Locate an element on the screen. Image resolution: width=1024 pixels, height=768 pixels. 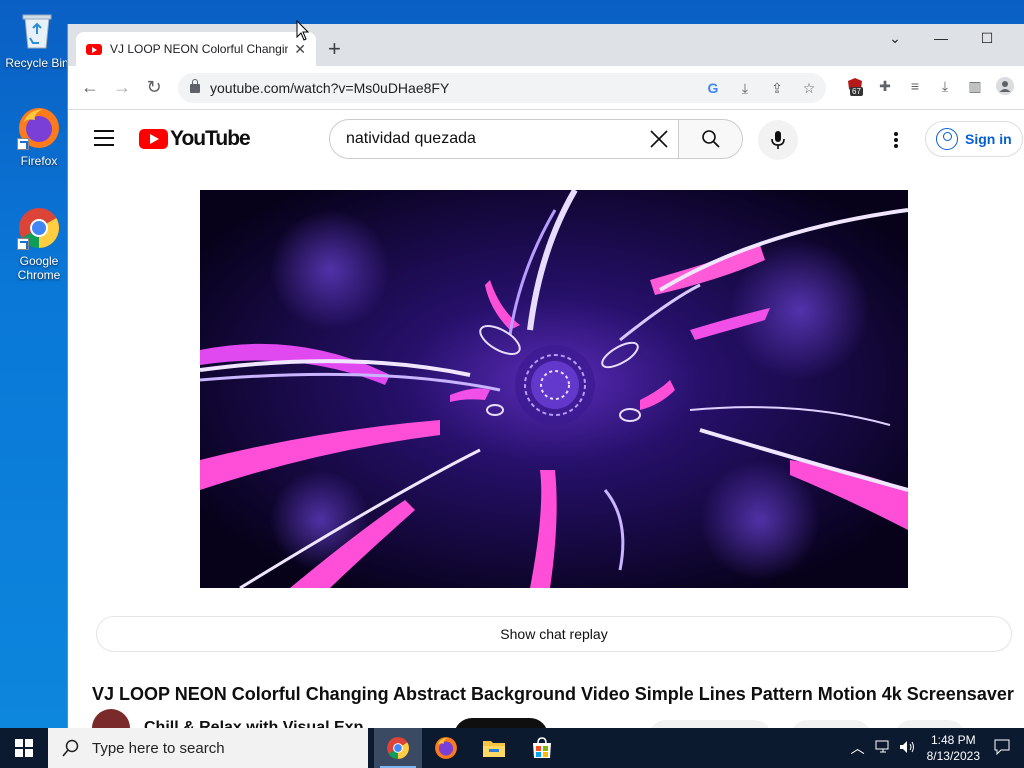
youtube-play-logo-icon is located at coordinates (153, 139).